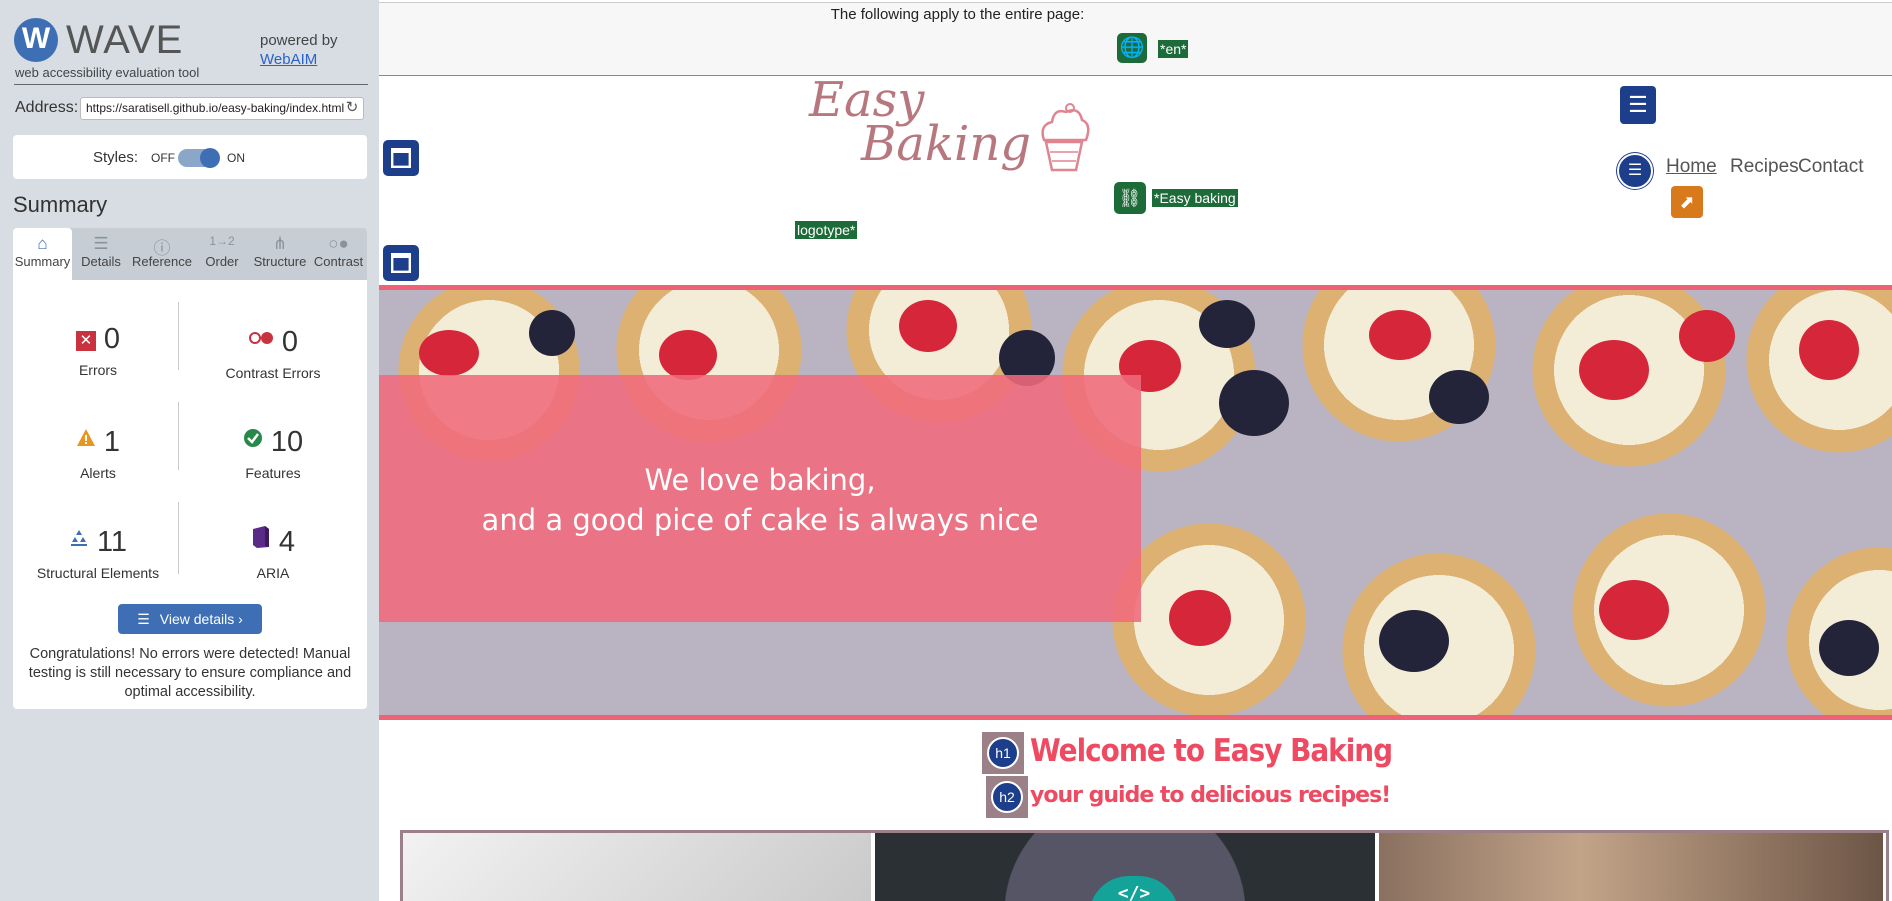 The width and height of the screenshot is (1892, 901). Describe the element at coordinates (236, 158) in the screenshot. I see `styles-on-label: ON` at that location.